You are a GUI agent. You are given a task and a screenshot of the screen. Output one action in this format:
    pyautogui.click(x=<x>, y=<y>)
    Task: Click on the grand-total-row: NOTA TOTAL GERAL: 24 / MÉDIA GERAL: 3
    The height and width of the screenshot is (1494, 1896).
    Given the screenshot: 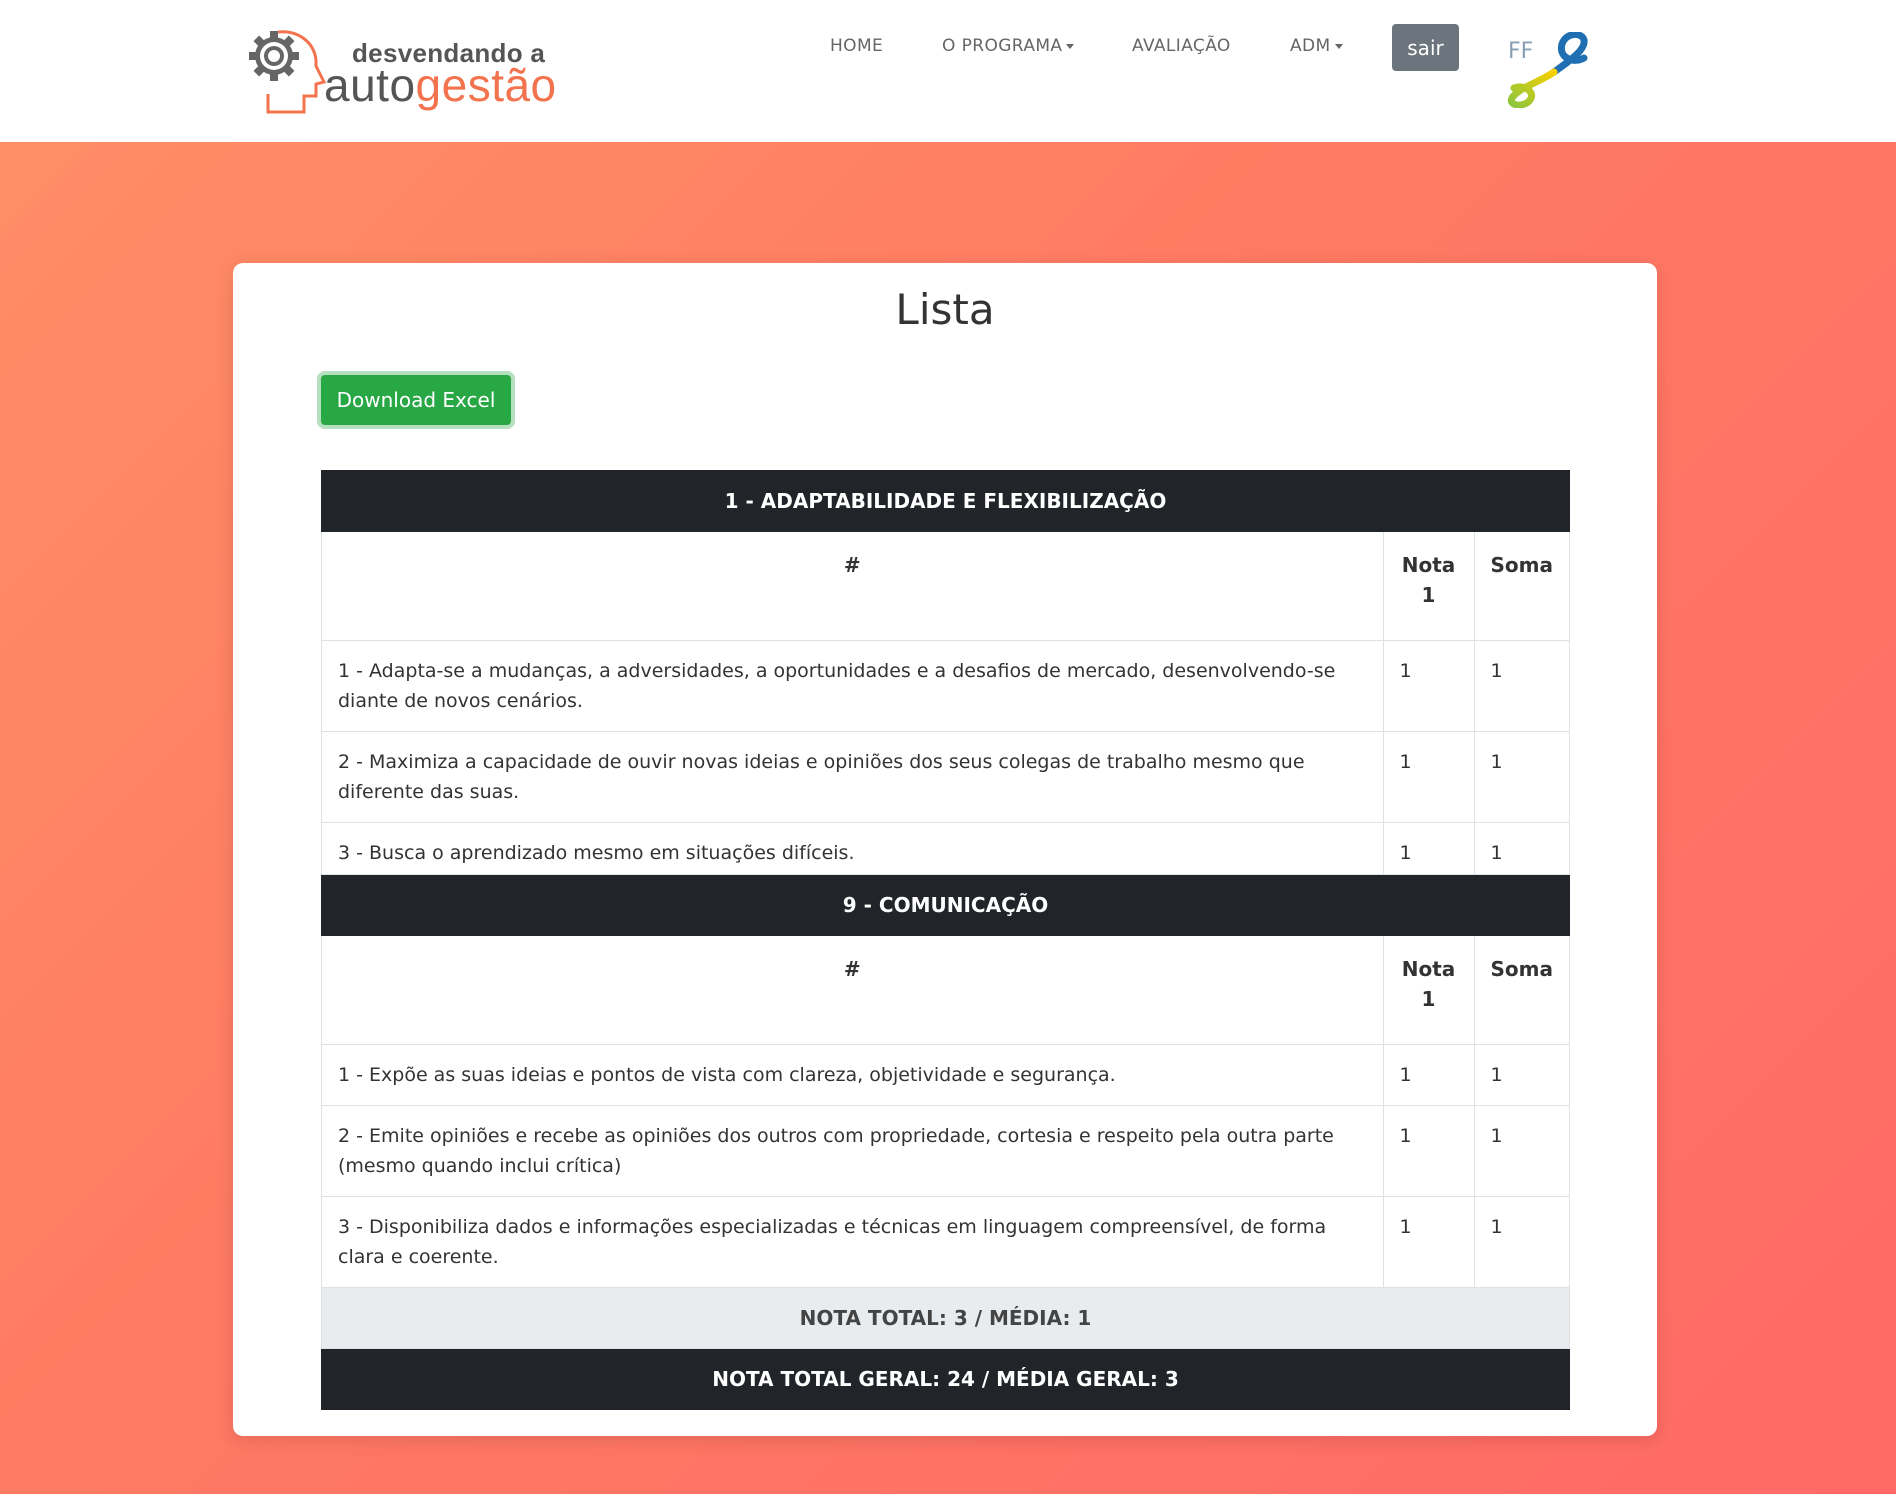 What is the action you would take?
    pyautogui.click(x=945, y=1379)
    